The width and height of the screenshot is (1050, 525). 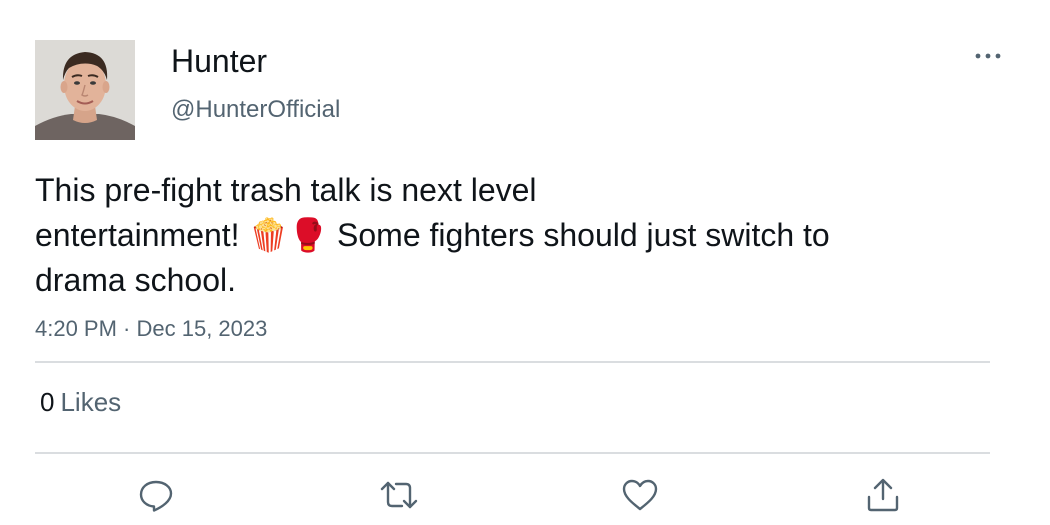 What do you see at coordinates (219, 61) in the screenshot?
I see `author-name: Hunter` at bounding box center [219, 61].